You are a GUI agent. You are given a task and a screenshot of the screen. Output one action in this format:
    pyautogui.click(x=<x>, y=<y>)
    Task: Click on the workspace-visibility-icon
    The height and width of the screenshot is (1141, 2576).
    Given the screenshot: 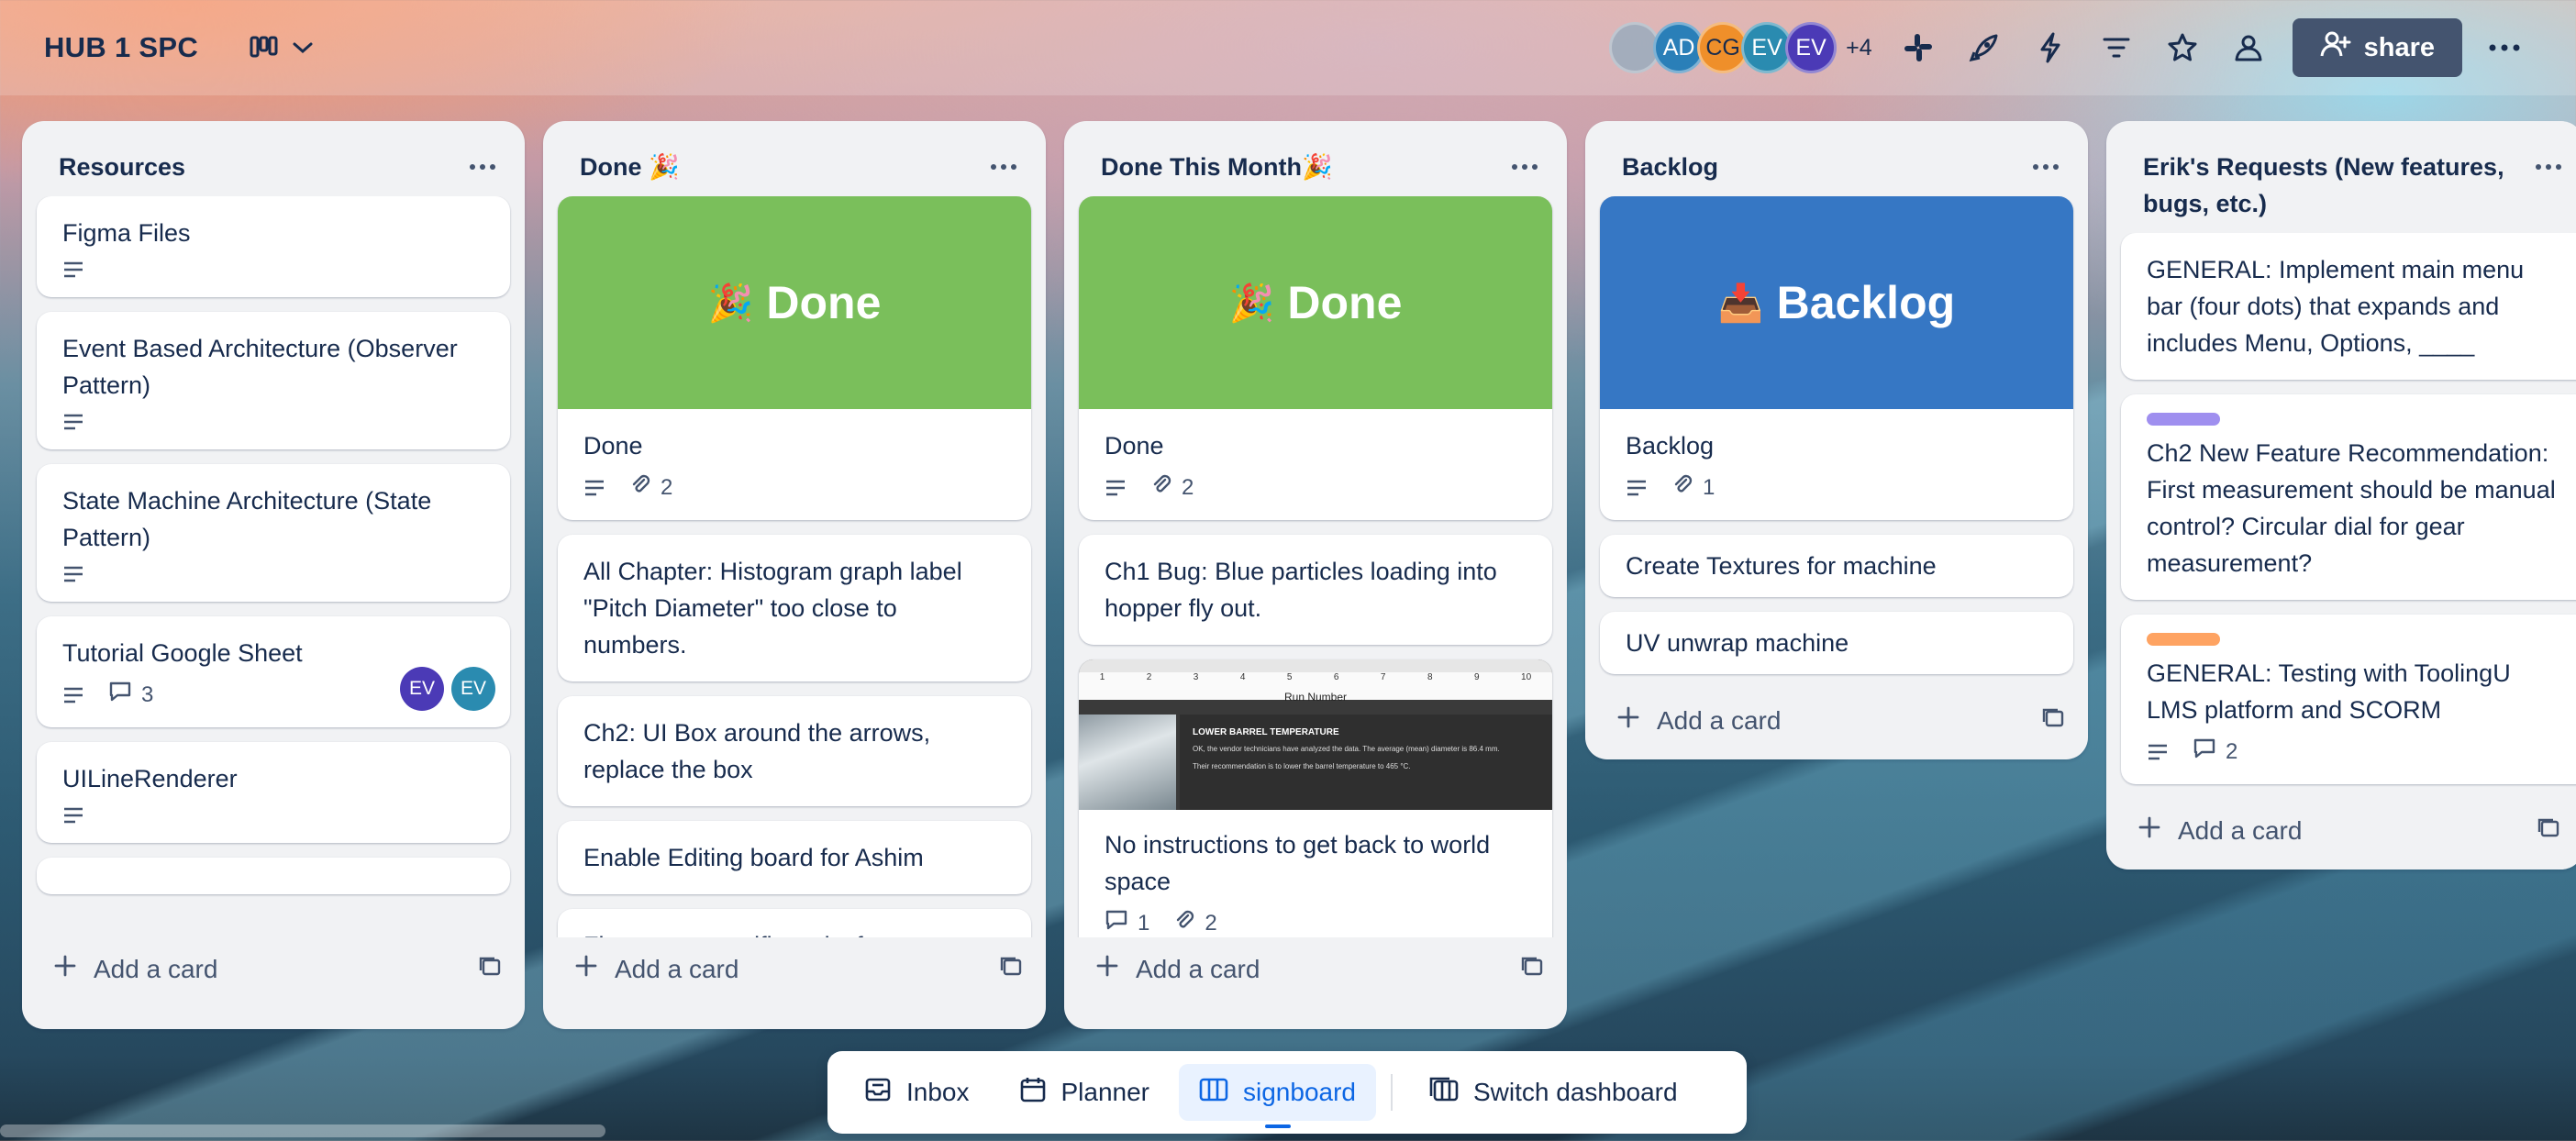 What is the action you would take?
    pyautogui.click(x=2248, y=47)
    